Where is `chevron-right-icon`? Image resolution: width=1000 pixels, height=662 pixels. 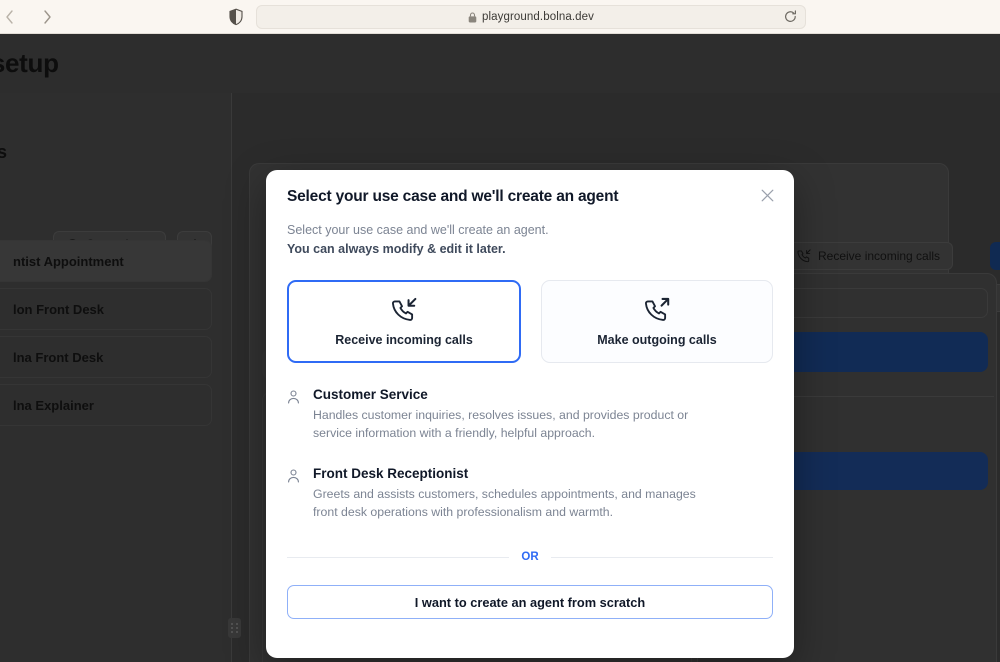
chevron-right-icon is located at coordinates (47, 16).